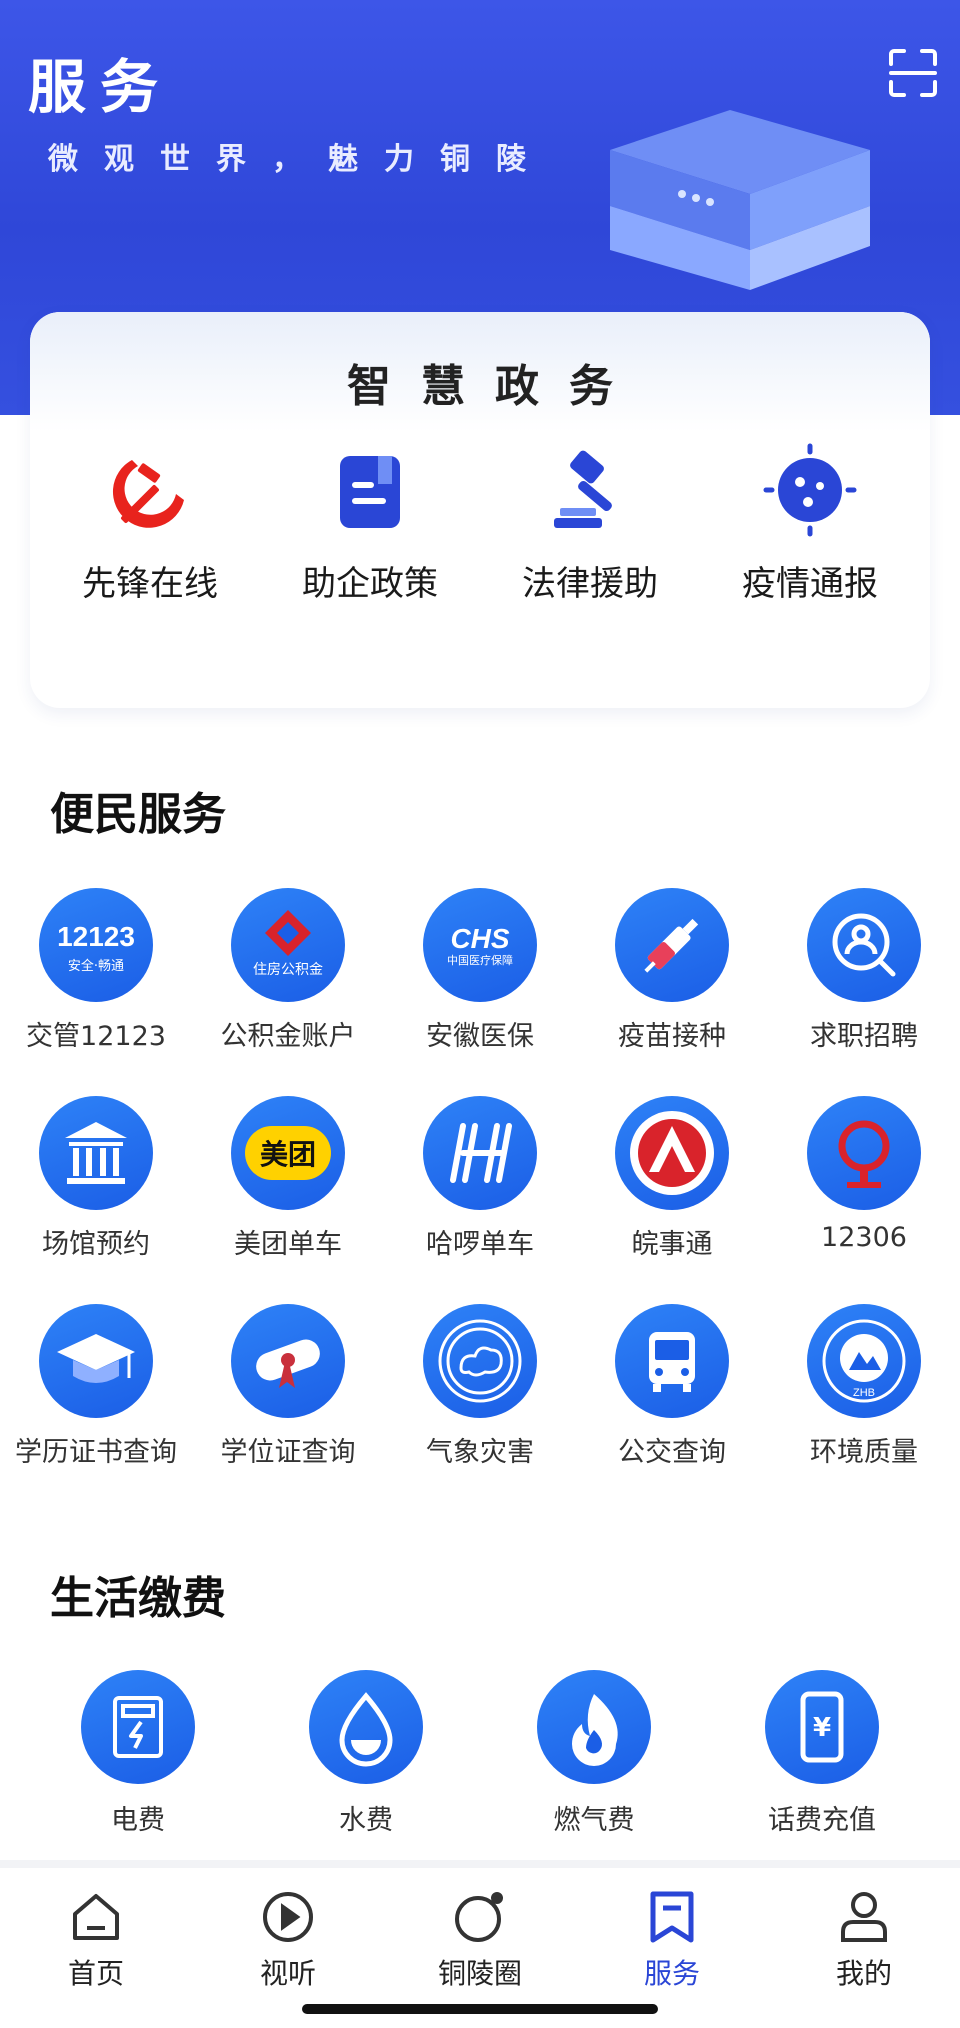 This screenshot has height=2028, width=960. I want to click on service-bus: 公交查询, so click(672, 1408).